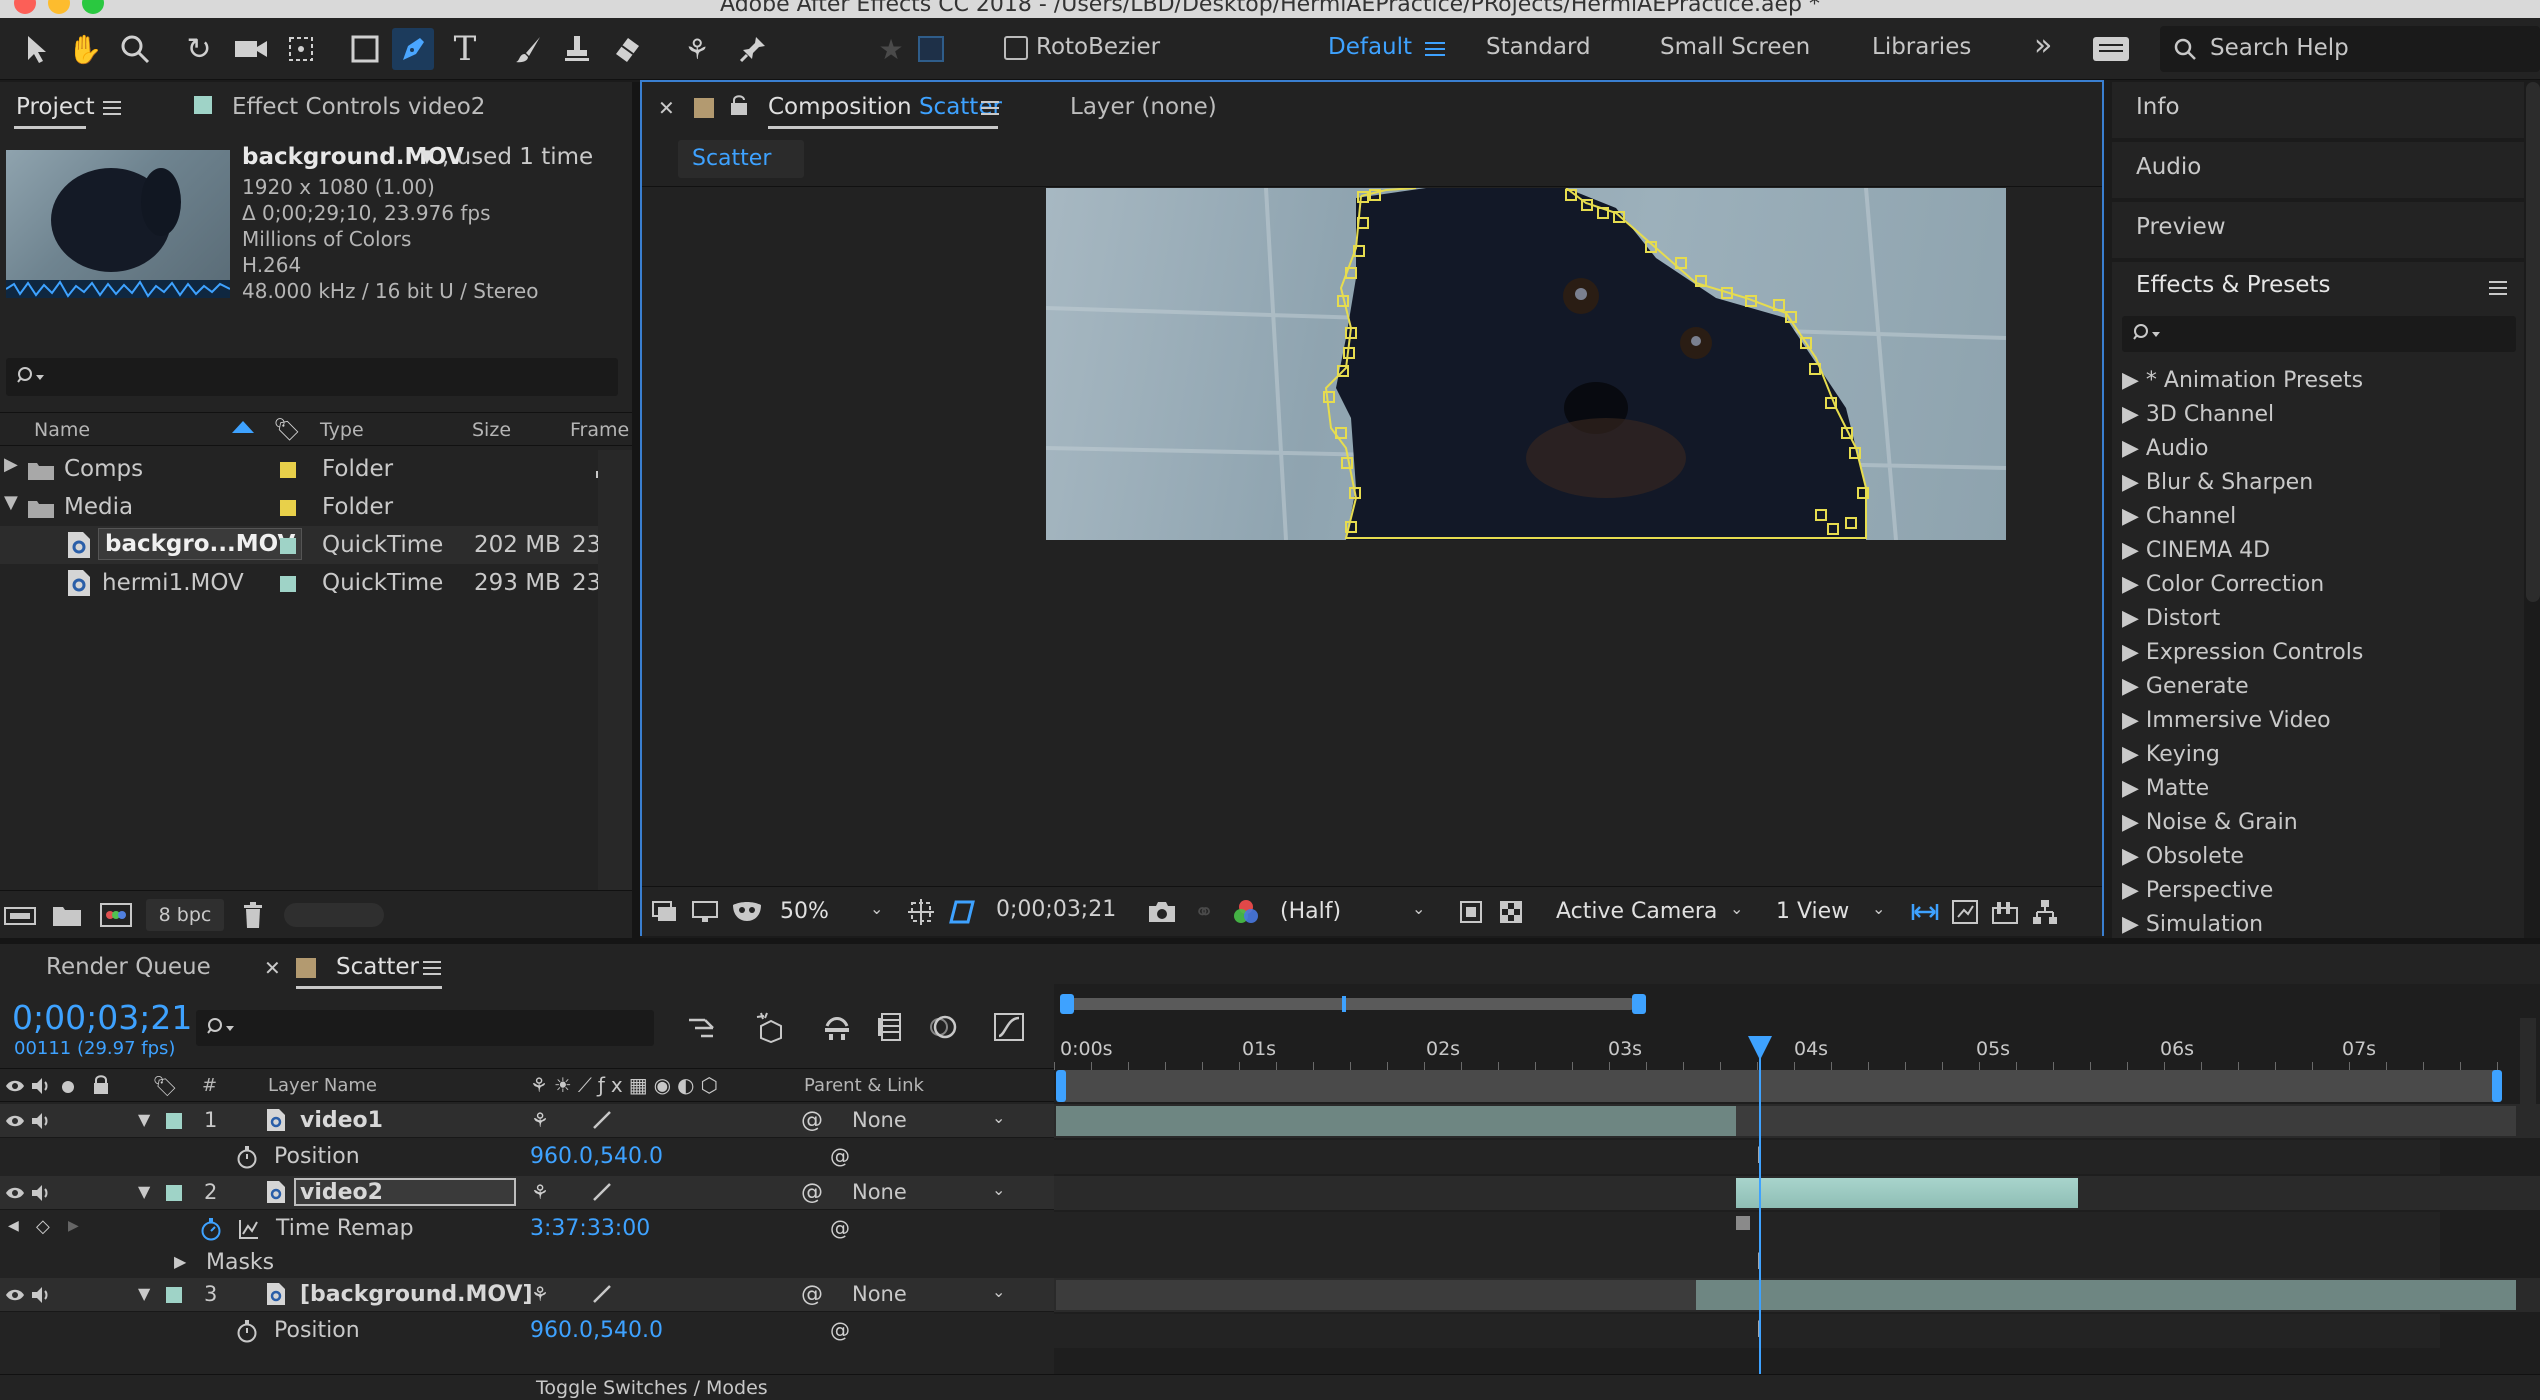  What do you see at coordinates (301, 49) in the screenshot?
I see `pan-behind-tool-icon` at bounding box center [301, 49].